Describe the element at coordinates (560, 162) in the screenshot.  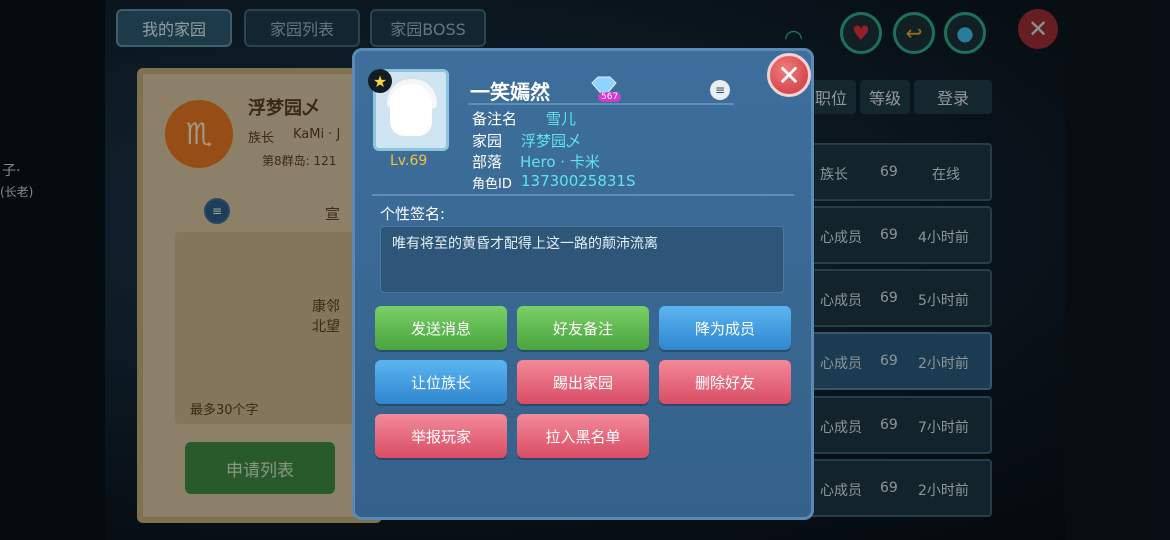
I see `tribe-value: Hero · 卡米` at that location.